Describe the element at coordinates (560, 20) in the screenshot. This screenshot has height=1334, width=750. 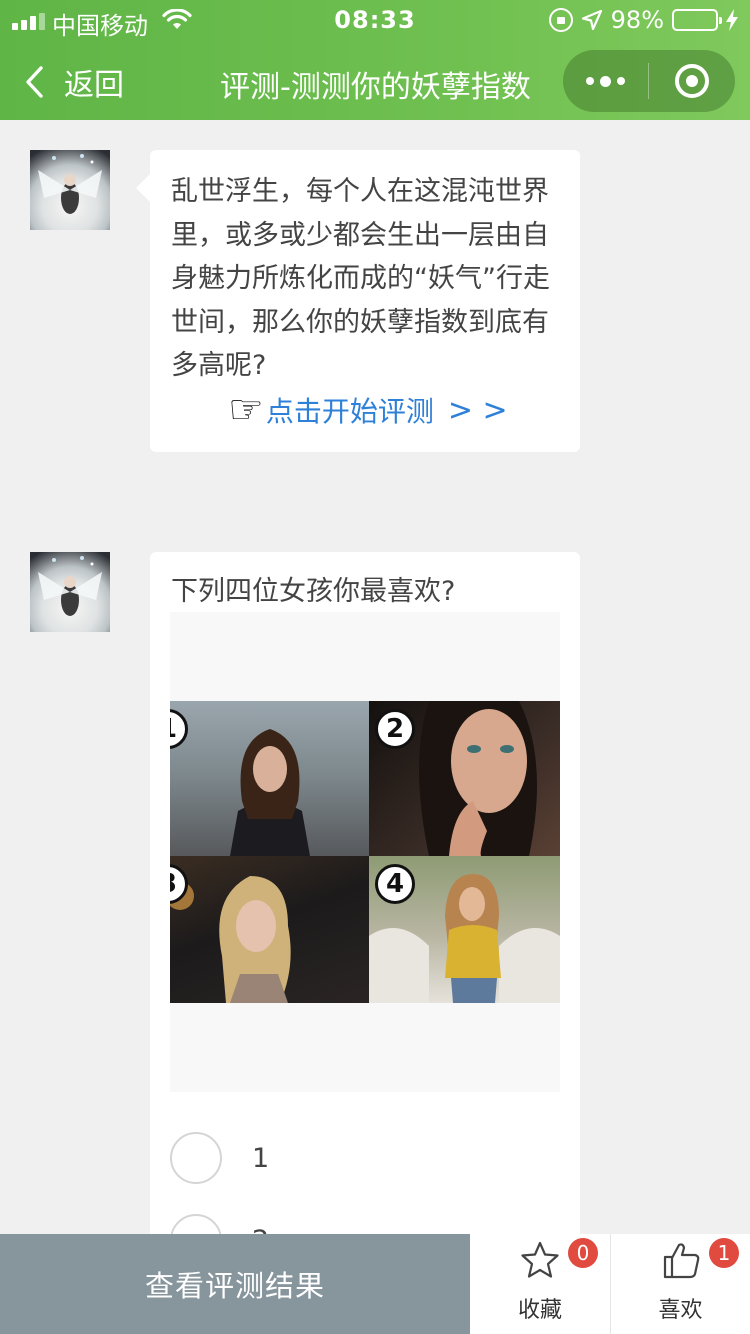
I see `orientation-lock-icon` at that location.